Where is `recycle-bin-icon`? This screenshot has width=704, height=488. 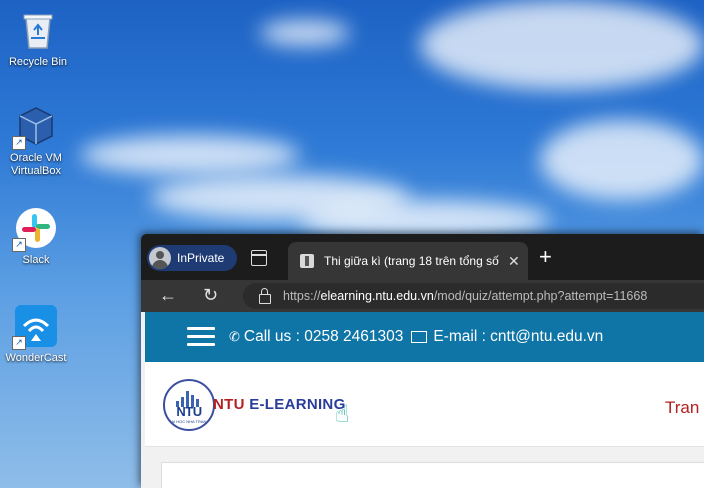 recycle-bin-icon is located at coordinates (38, 30).